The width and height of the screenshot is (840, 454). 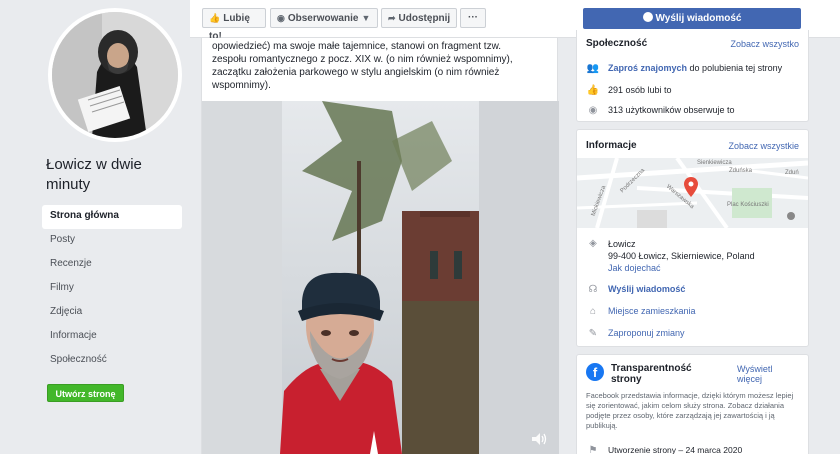 What do you see at coordinates (767, 374) in the screenshot?
I see `transparency-show-more-link: Wyświetl więcej` at bounding box center [767, 374].